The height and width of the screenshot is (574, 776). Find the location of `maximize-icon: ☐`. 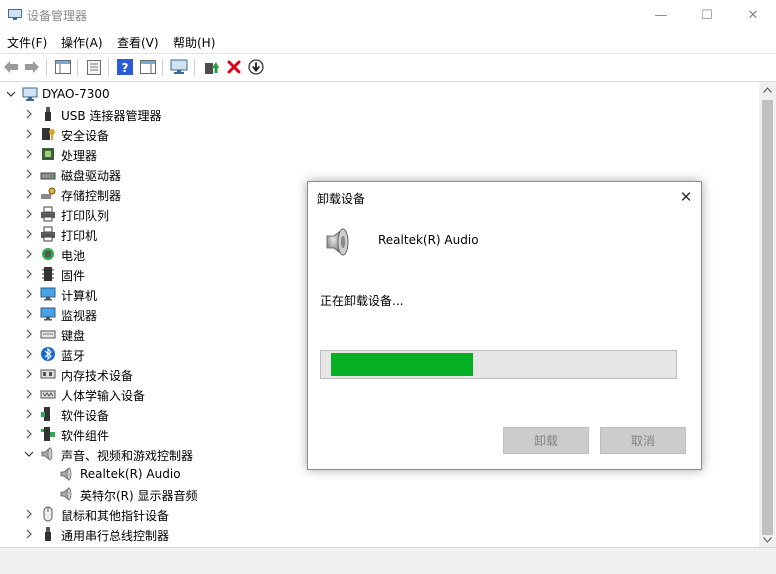

maximize-icon: ☐ is located at coordinates (707, 15).